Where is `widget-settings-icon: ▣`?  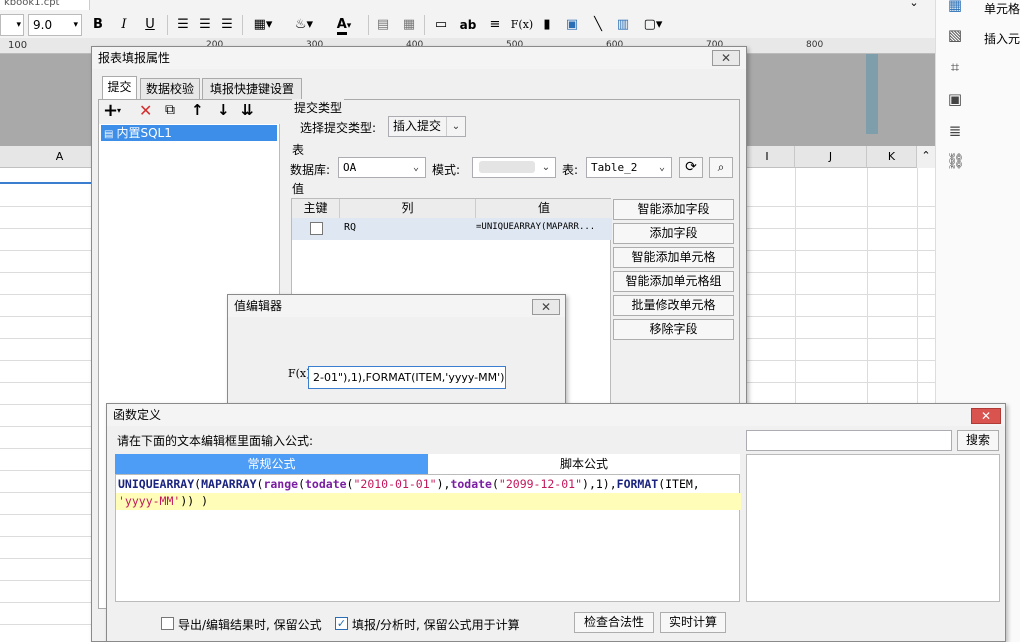
widget-settings-icon: ▣ is located at coordinates (955, 99).